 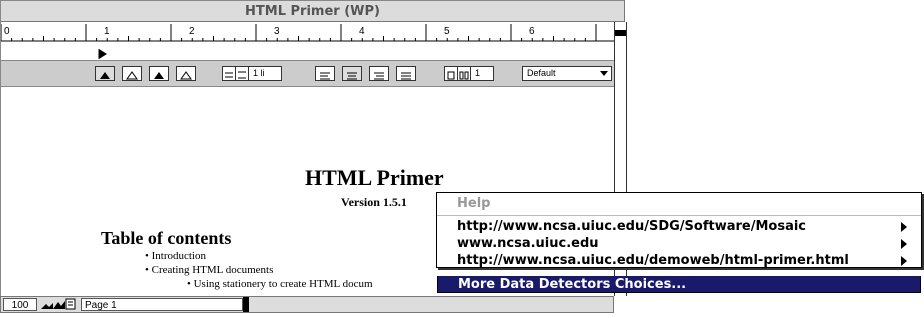 I want to click on align-left-icon, so click(x=325, y=76).